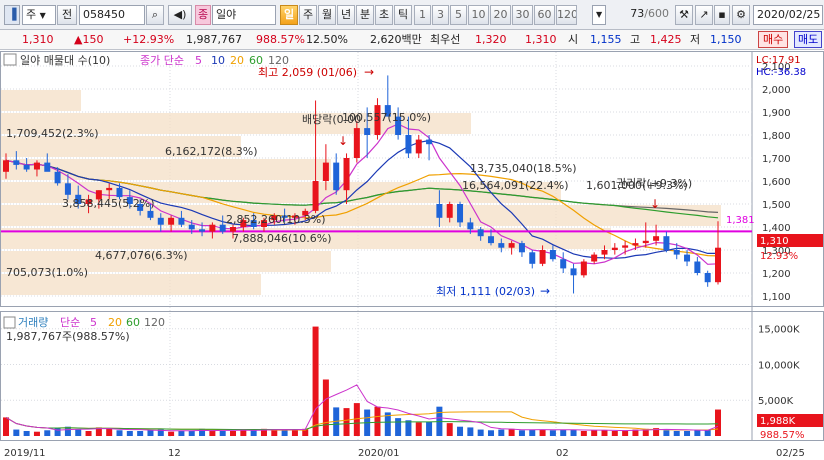 The height and width of the screenshot is (460, 824). I want to click on y-tick-label: 1,100, so click(776, 297).